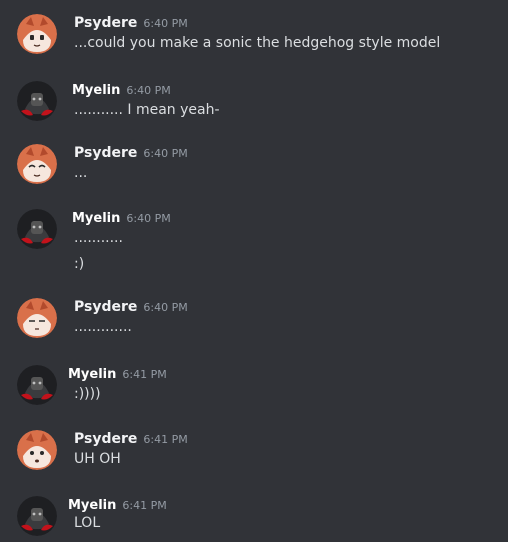  Describe the element at coordinates (147, 110) in the screenshot. I see `message-text: ........... I mean yeah-` at that location.